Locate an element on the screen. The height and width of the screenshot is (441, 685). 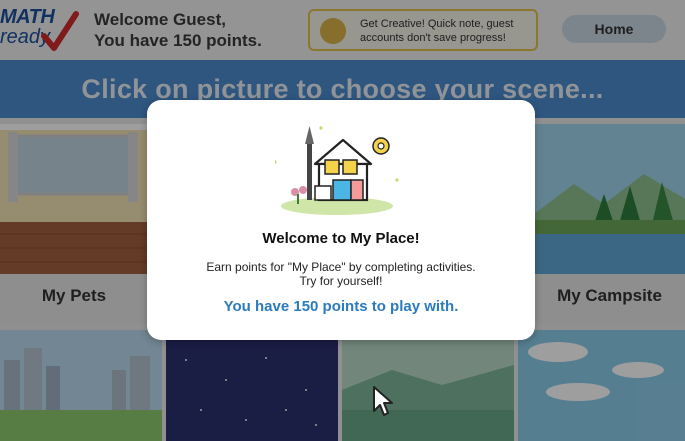
dialog-title: Welcome to My Place! is located at coordinates (341, 238).